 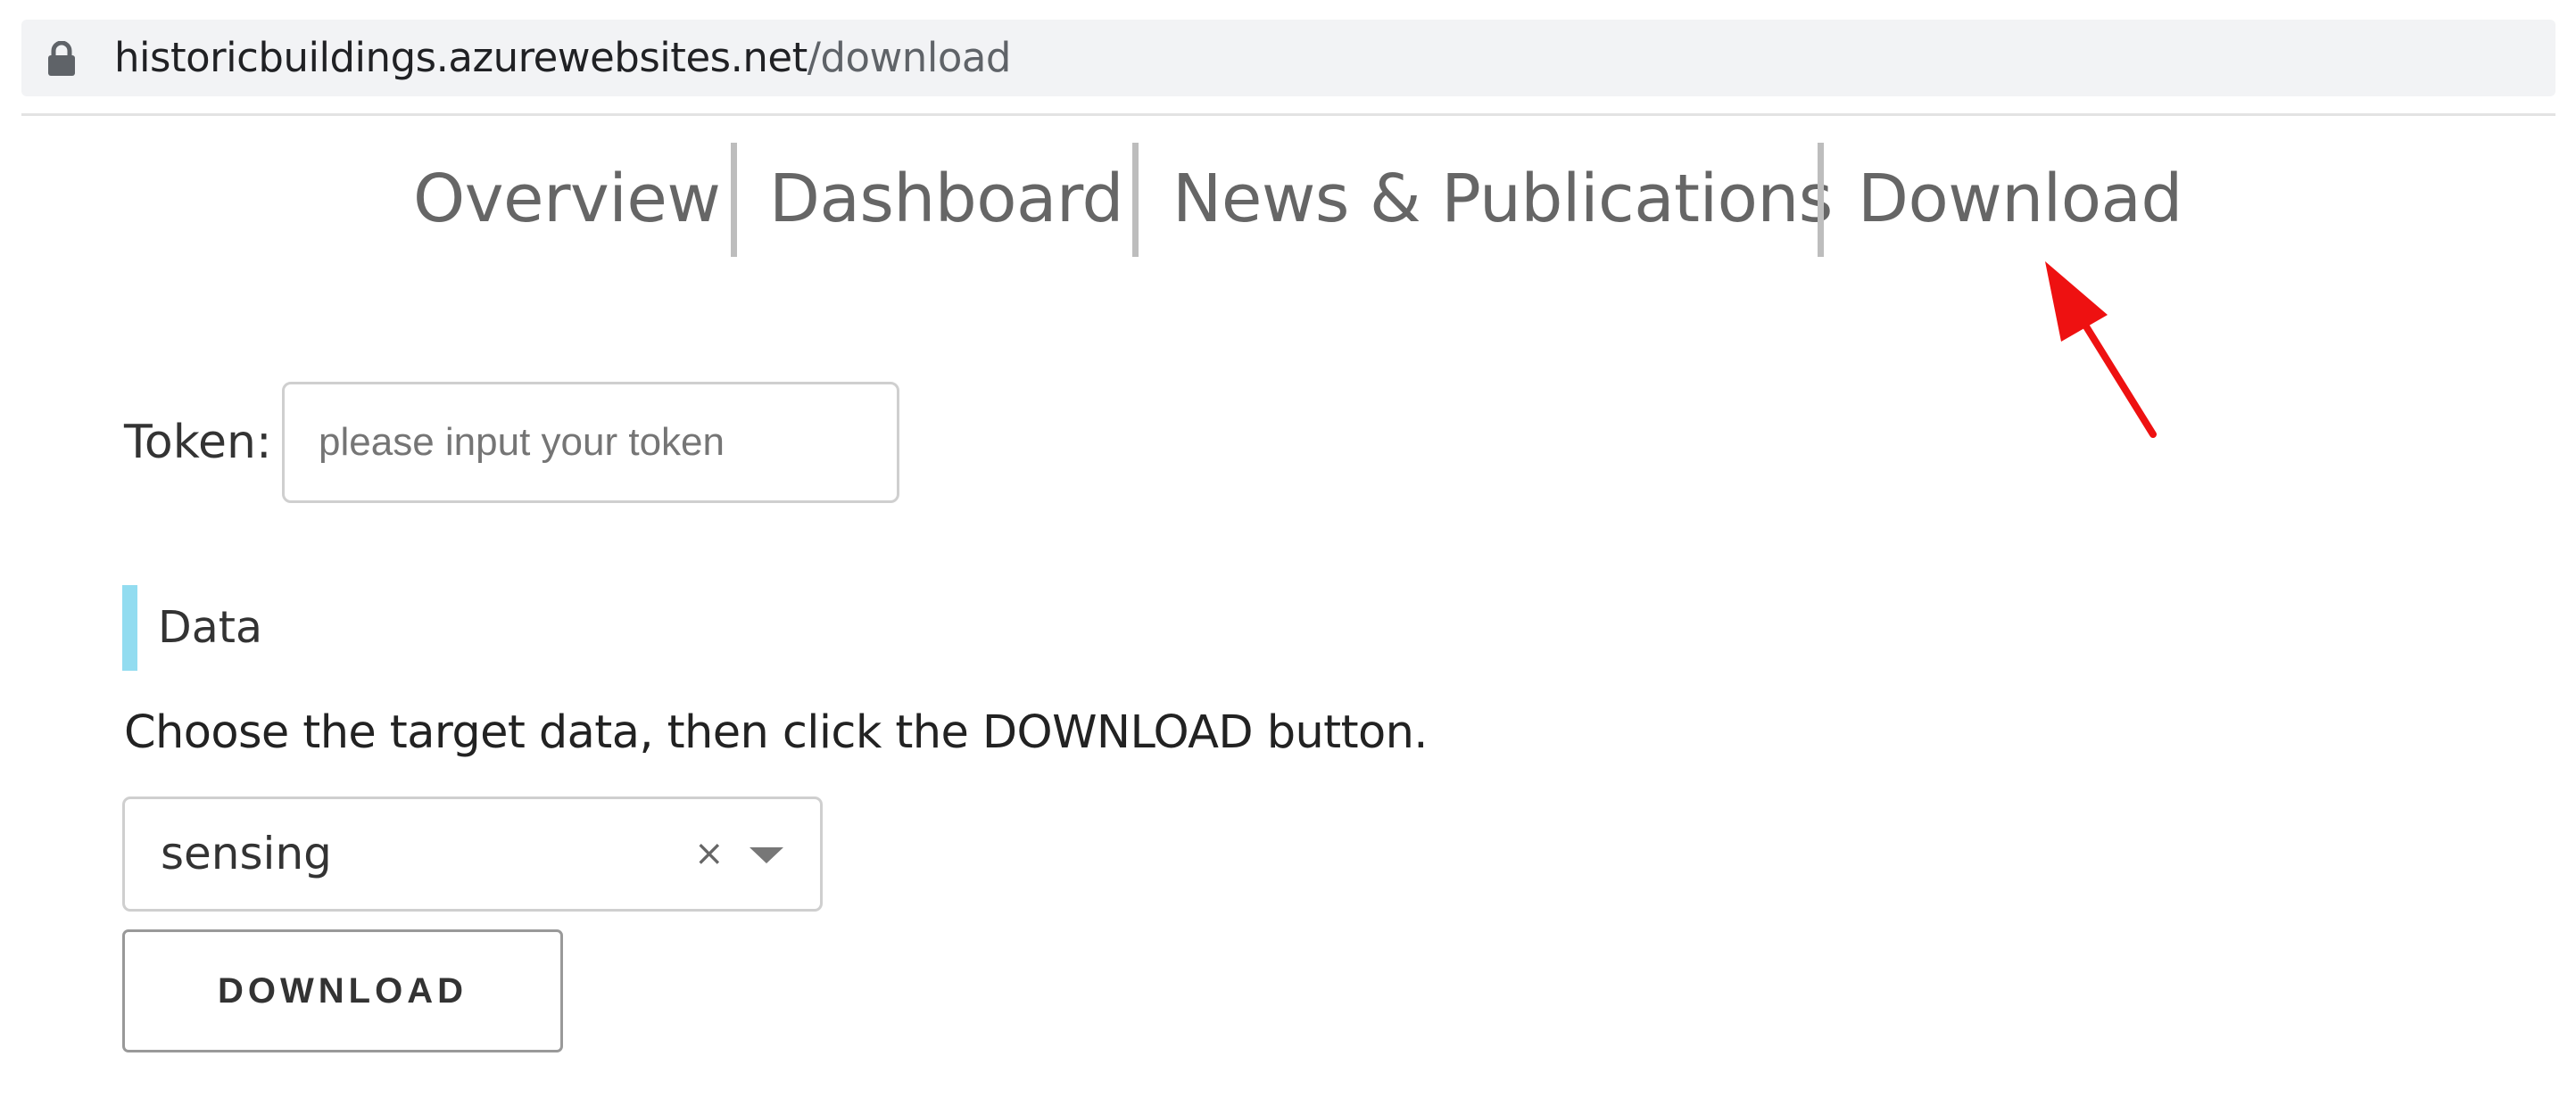 What do you see at coordinates (461, 58) in the screenshot?
I see `url-host: historicbuildings.azurewebsites.net` at bounding box center [461, 58].